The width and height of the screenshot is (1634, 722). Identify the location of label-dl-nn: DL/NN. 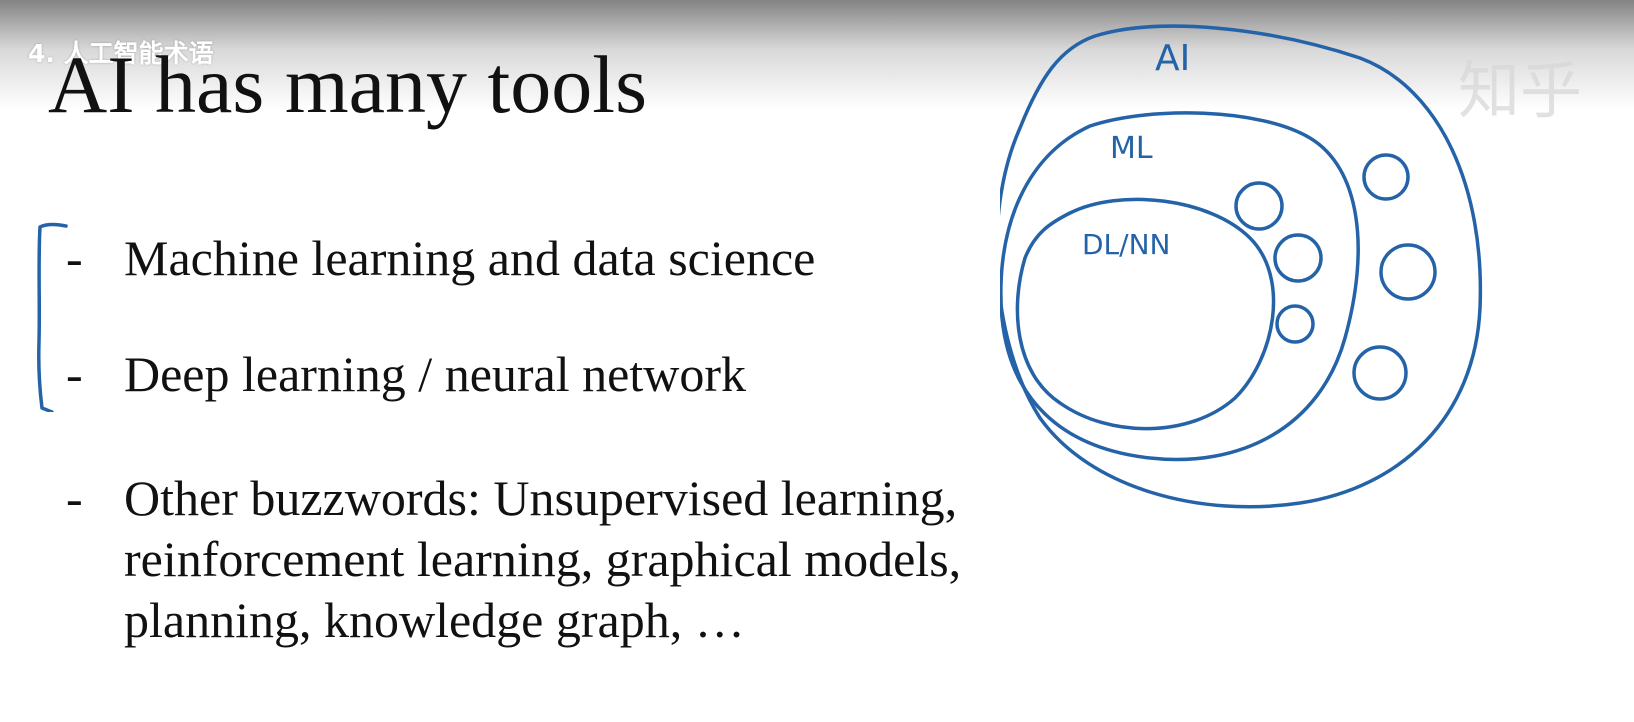
(1126, 244).